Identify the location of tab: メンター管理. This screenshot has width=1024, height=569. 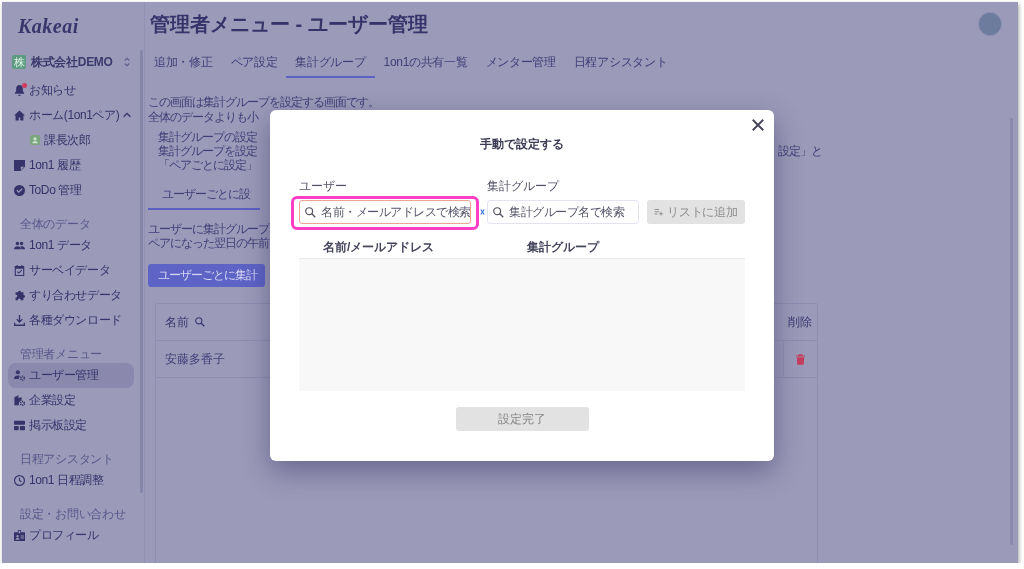
(520, 62).